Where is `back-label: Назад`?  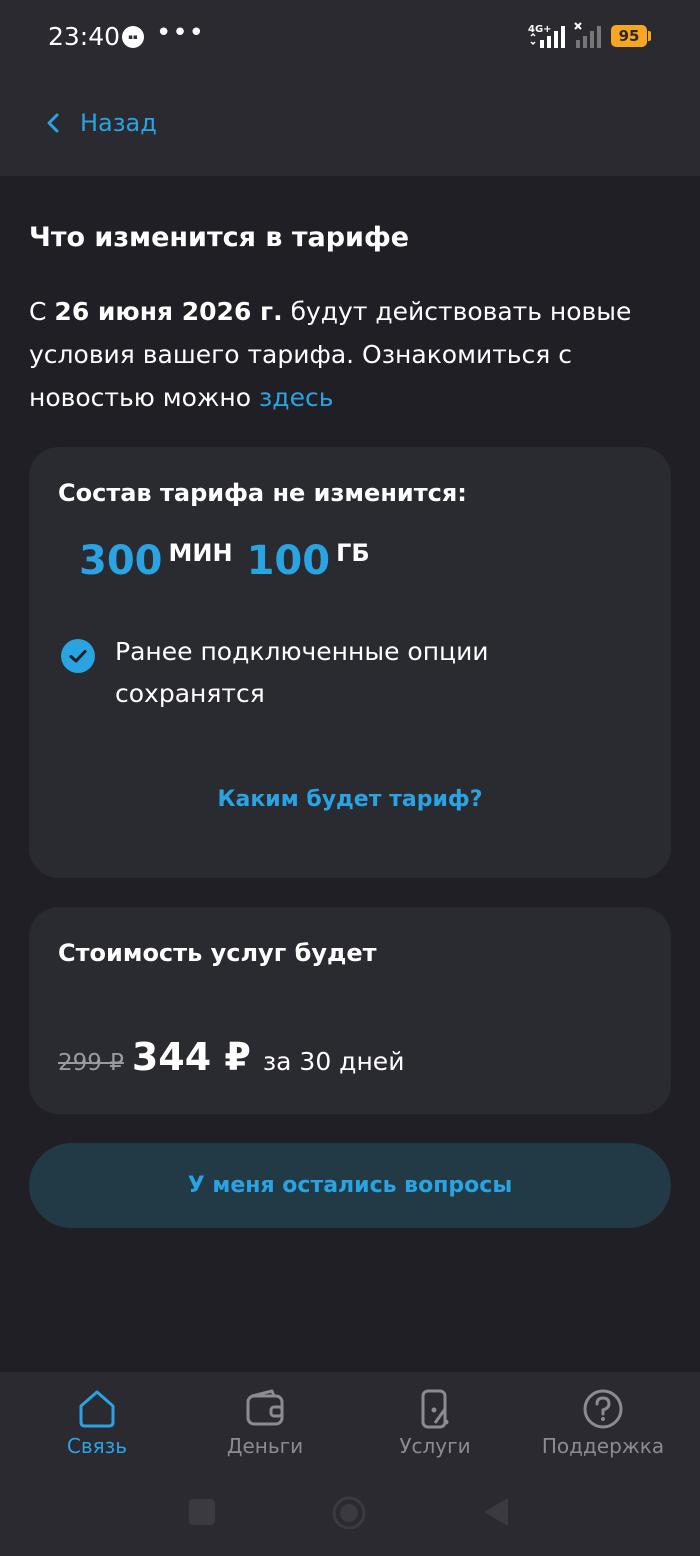
back-label: Назад is located at coordinates (118, 123).